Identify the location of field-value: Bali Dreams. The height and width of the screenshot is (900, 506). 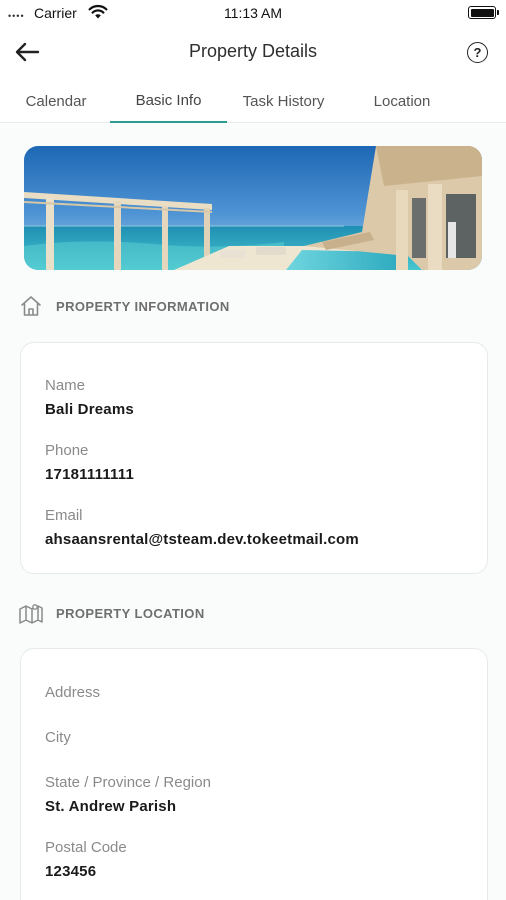
(89, 409).